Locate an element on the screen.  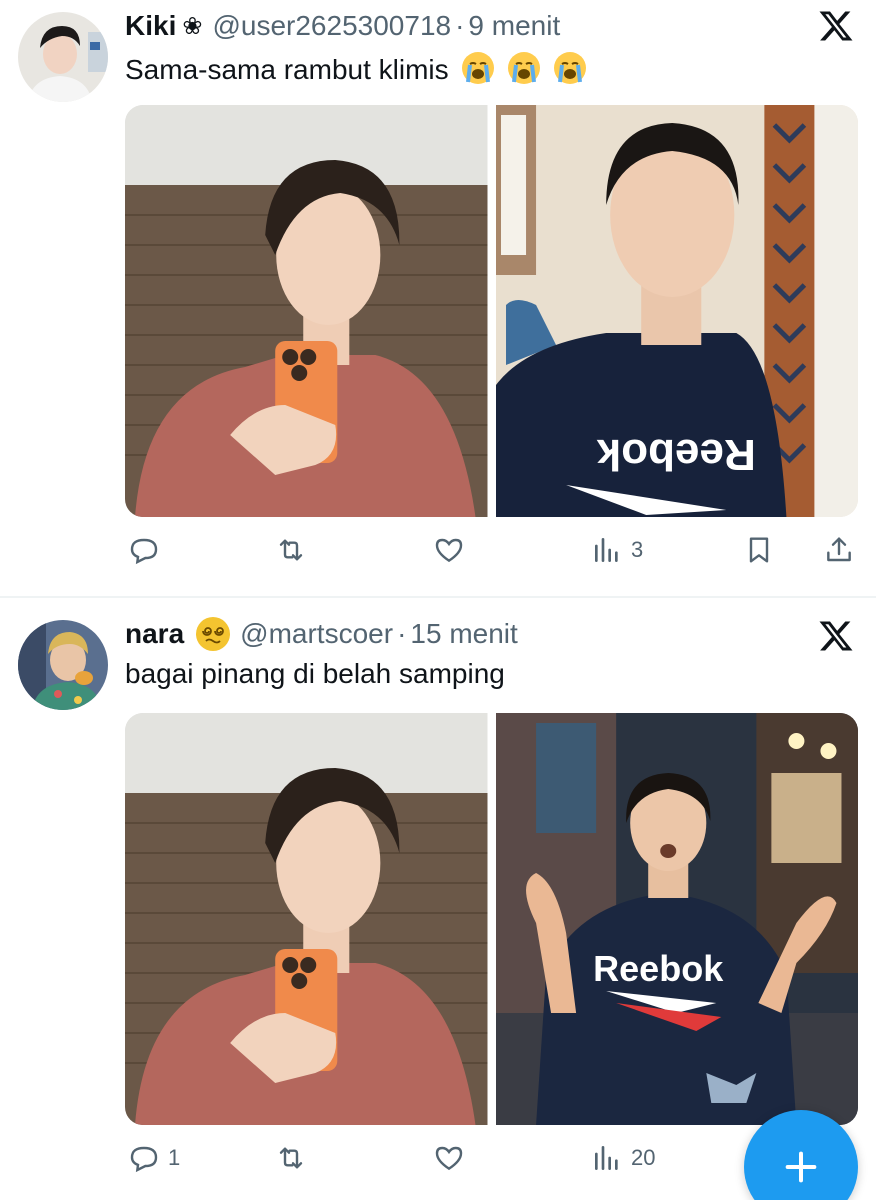
display-name: Kiki is located at coordinates (150, 26).